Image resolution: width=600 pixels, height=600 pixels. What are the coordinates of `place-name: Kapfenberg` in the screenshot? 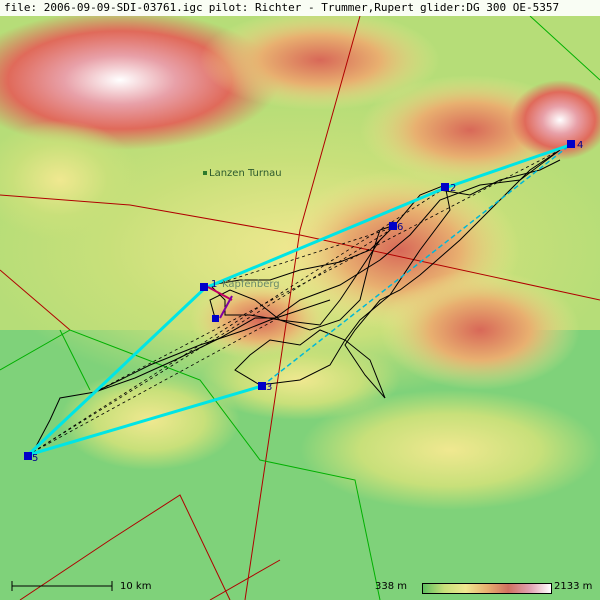 It's located at (251, 284).